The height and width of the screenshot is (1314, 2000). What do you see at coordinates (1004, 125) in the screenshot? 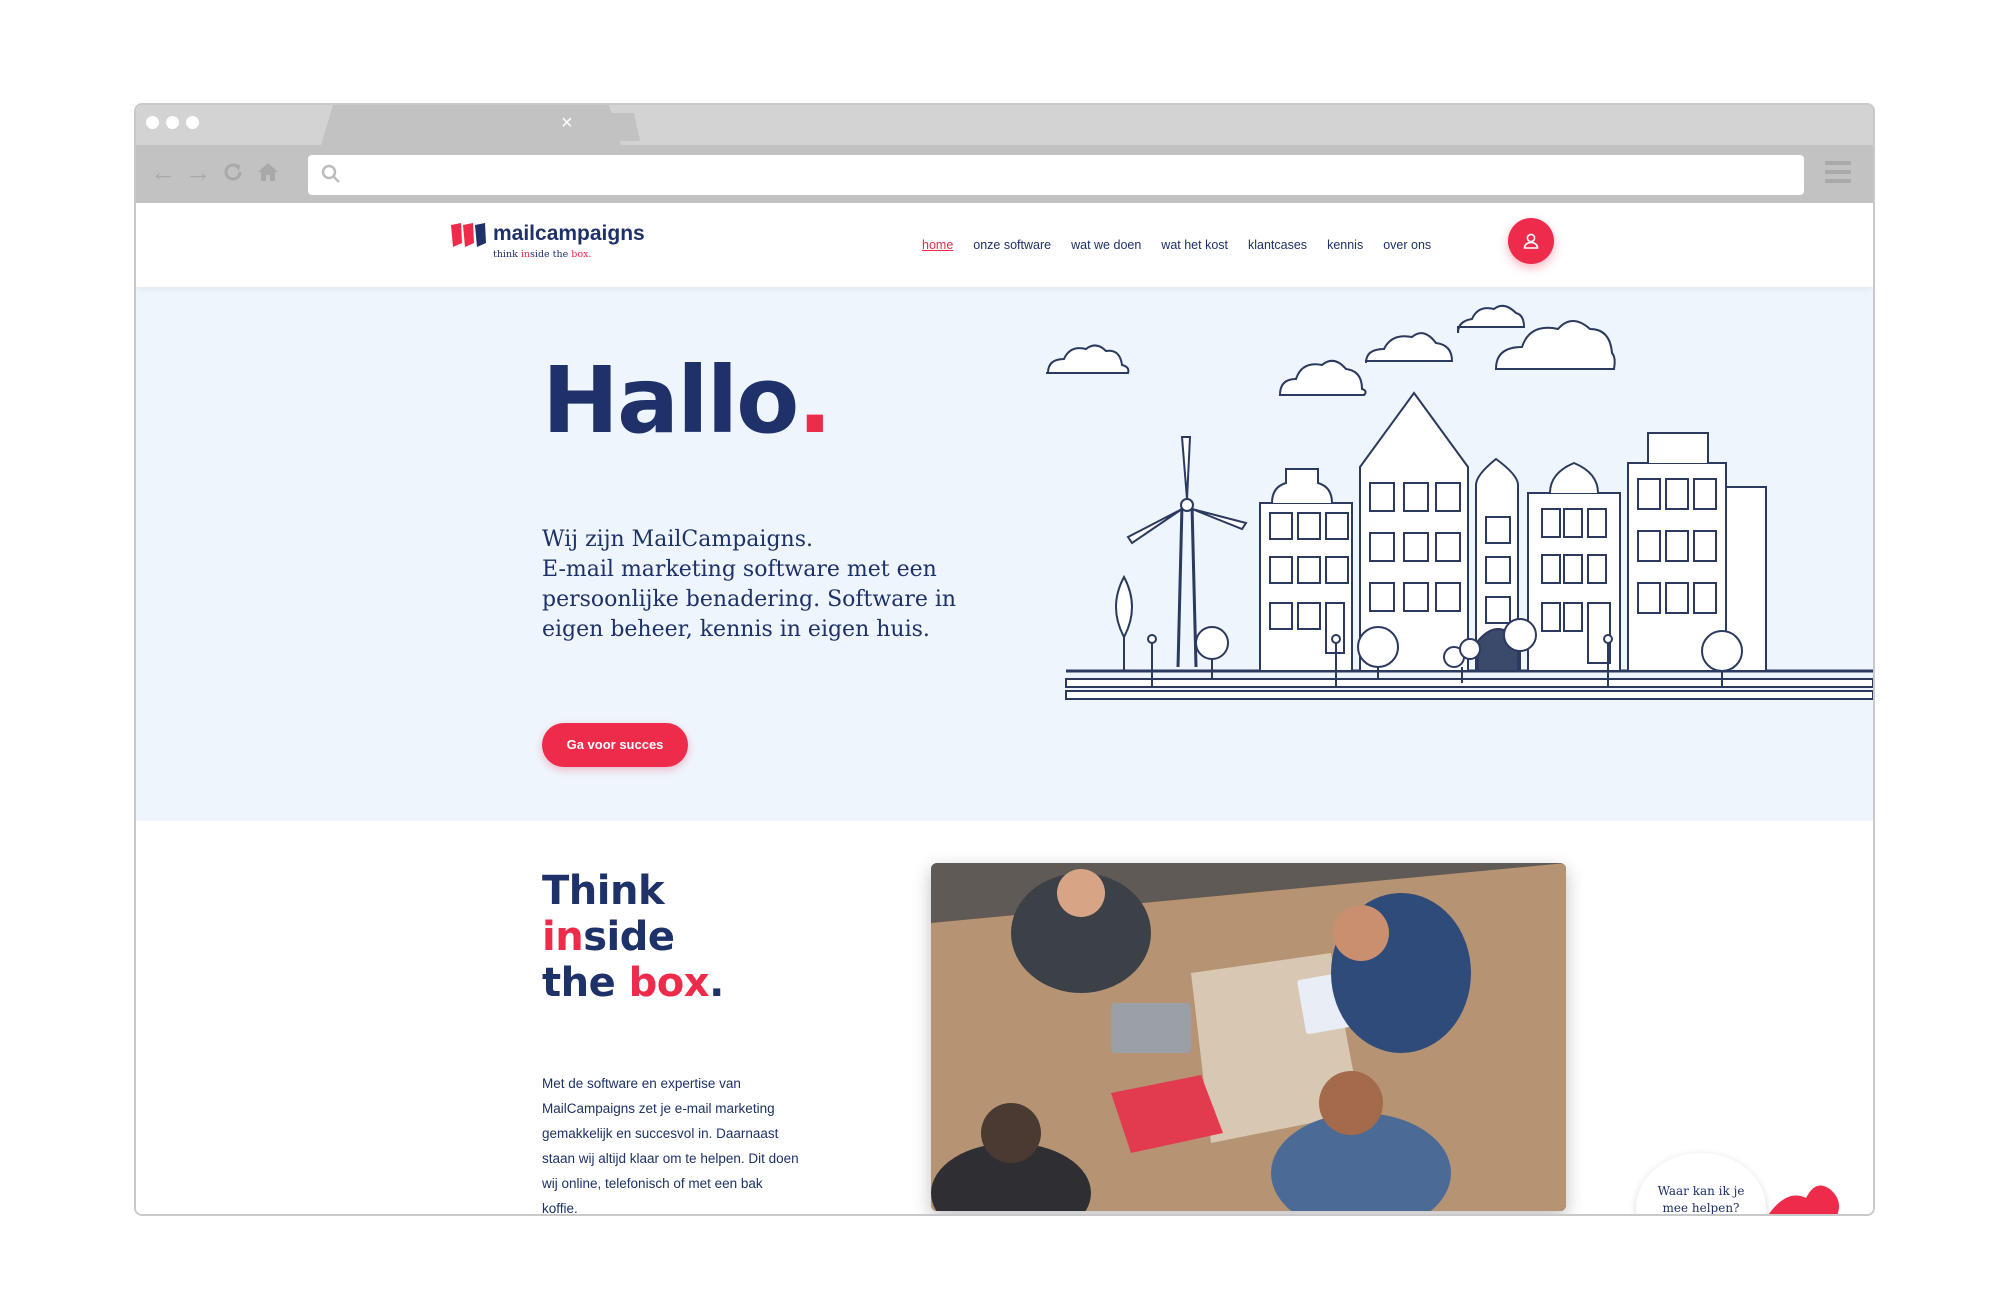
I see `browser-tab-bar: ×` at bounding box center [1004, 125].